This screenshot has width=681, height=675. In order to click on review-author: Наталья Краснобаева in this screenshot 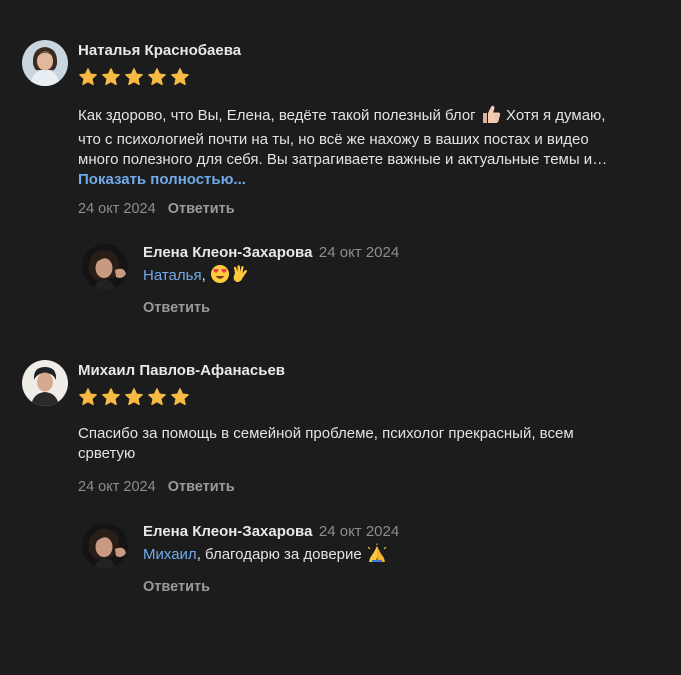, I will do `click(159, 50)`.